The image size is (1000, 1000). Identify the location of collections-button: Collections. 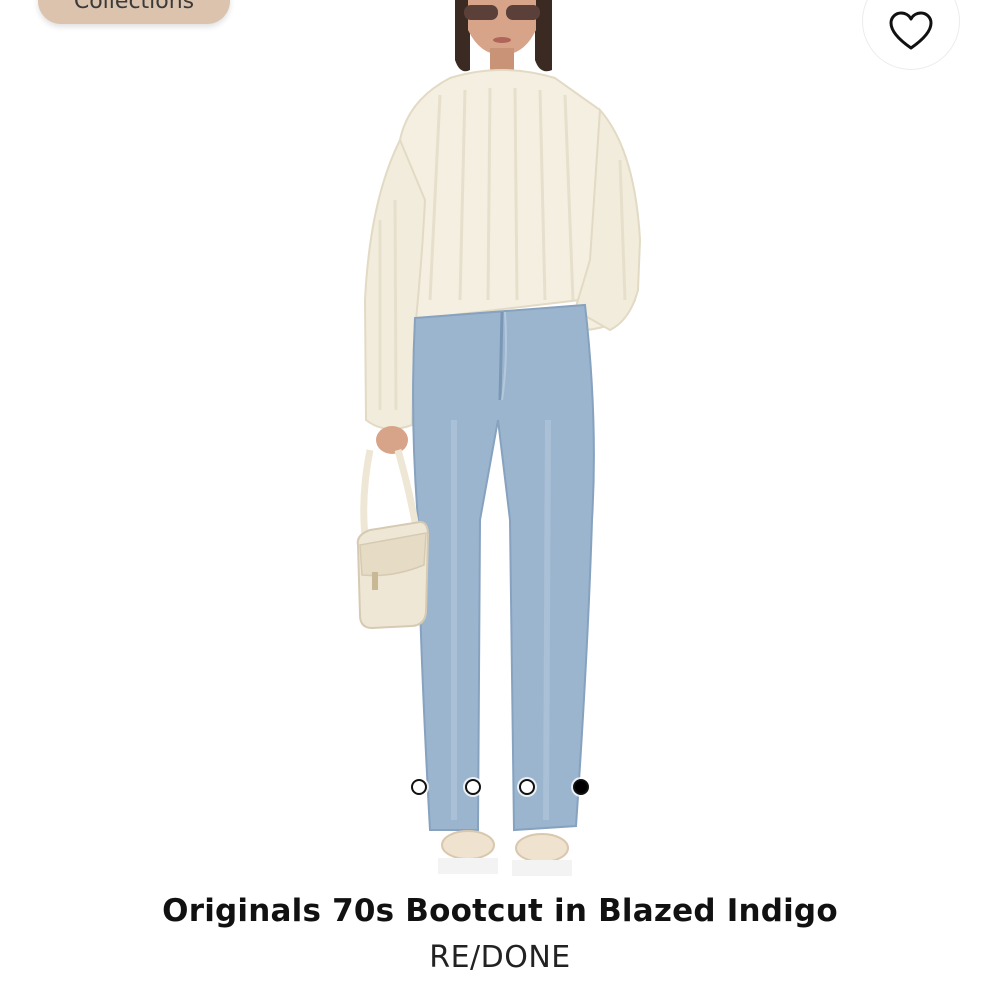
(134, 12).